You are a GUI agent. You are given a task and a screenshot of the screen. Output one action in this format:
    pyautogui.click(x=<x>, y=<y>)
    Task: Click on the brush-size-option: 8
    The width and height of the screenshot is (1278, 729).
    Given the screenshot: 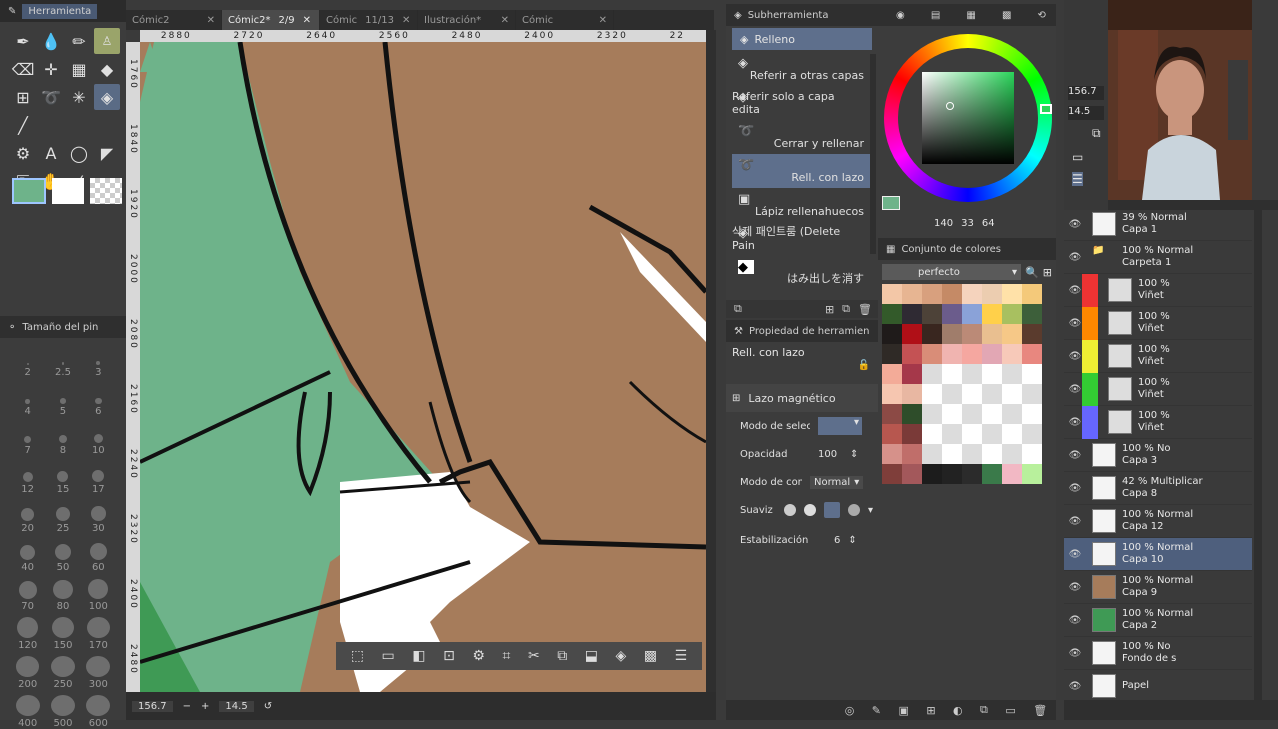 What is the action you would take?
    pyautogui.click(x=63, y=439)
    